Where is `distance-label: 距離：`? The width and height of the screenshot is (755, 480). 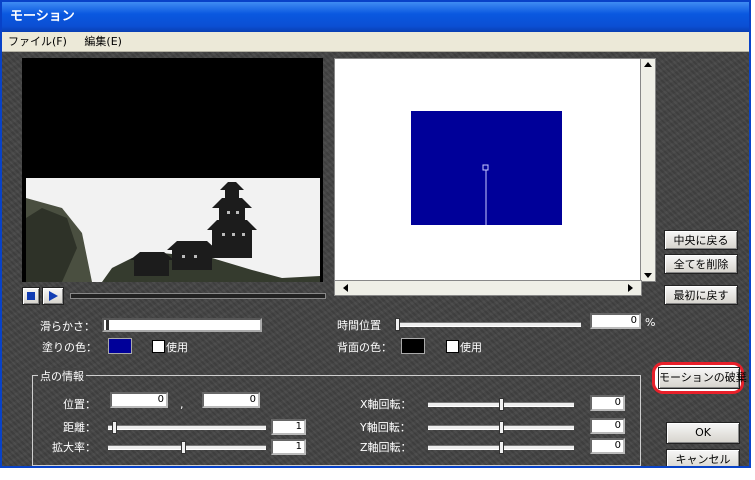
distance-label: 距離： is located at coordinates (79, 427).